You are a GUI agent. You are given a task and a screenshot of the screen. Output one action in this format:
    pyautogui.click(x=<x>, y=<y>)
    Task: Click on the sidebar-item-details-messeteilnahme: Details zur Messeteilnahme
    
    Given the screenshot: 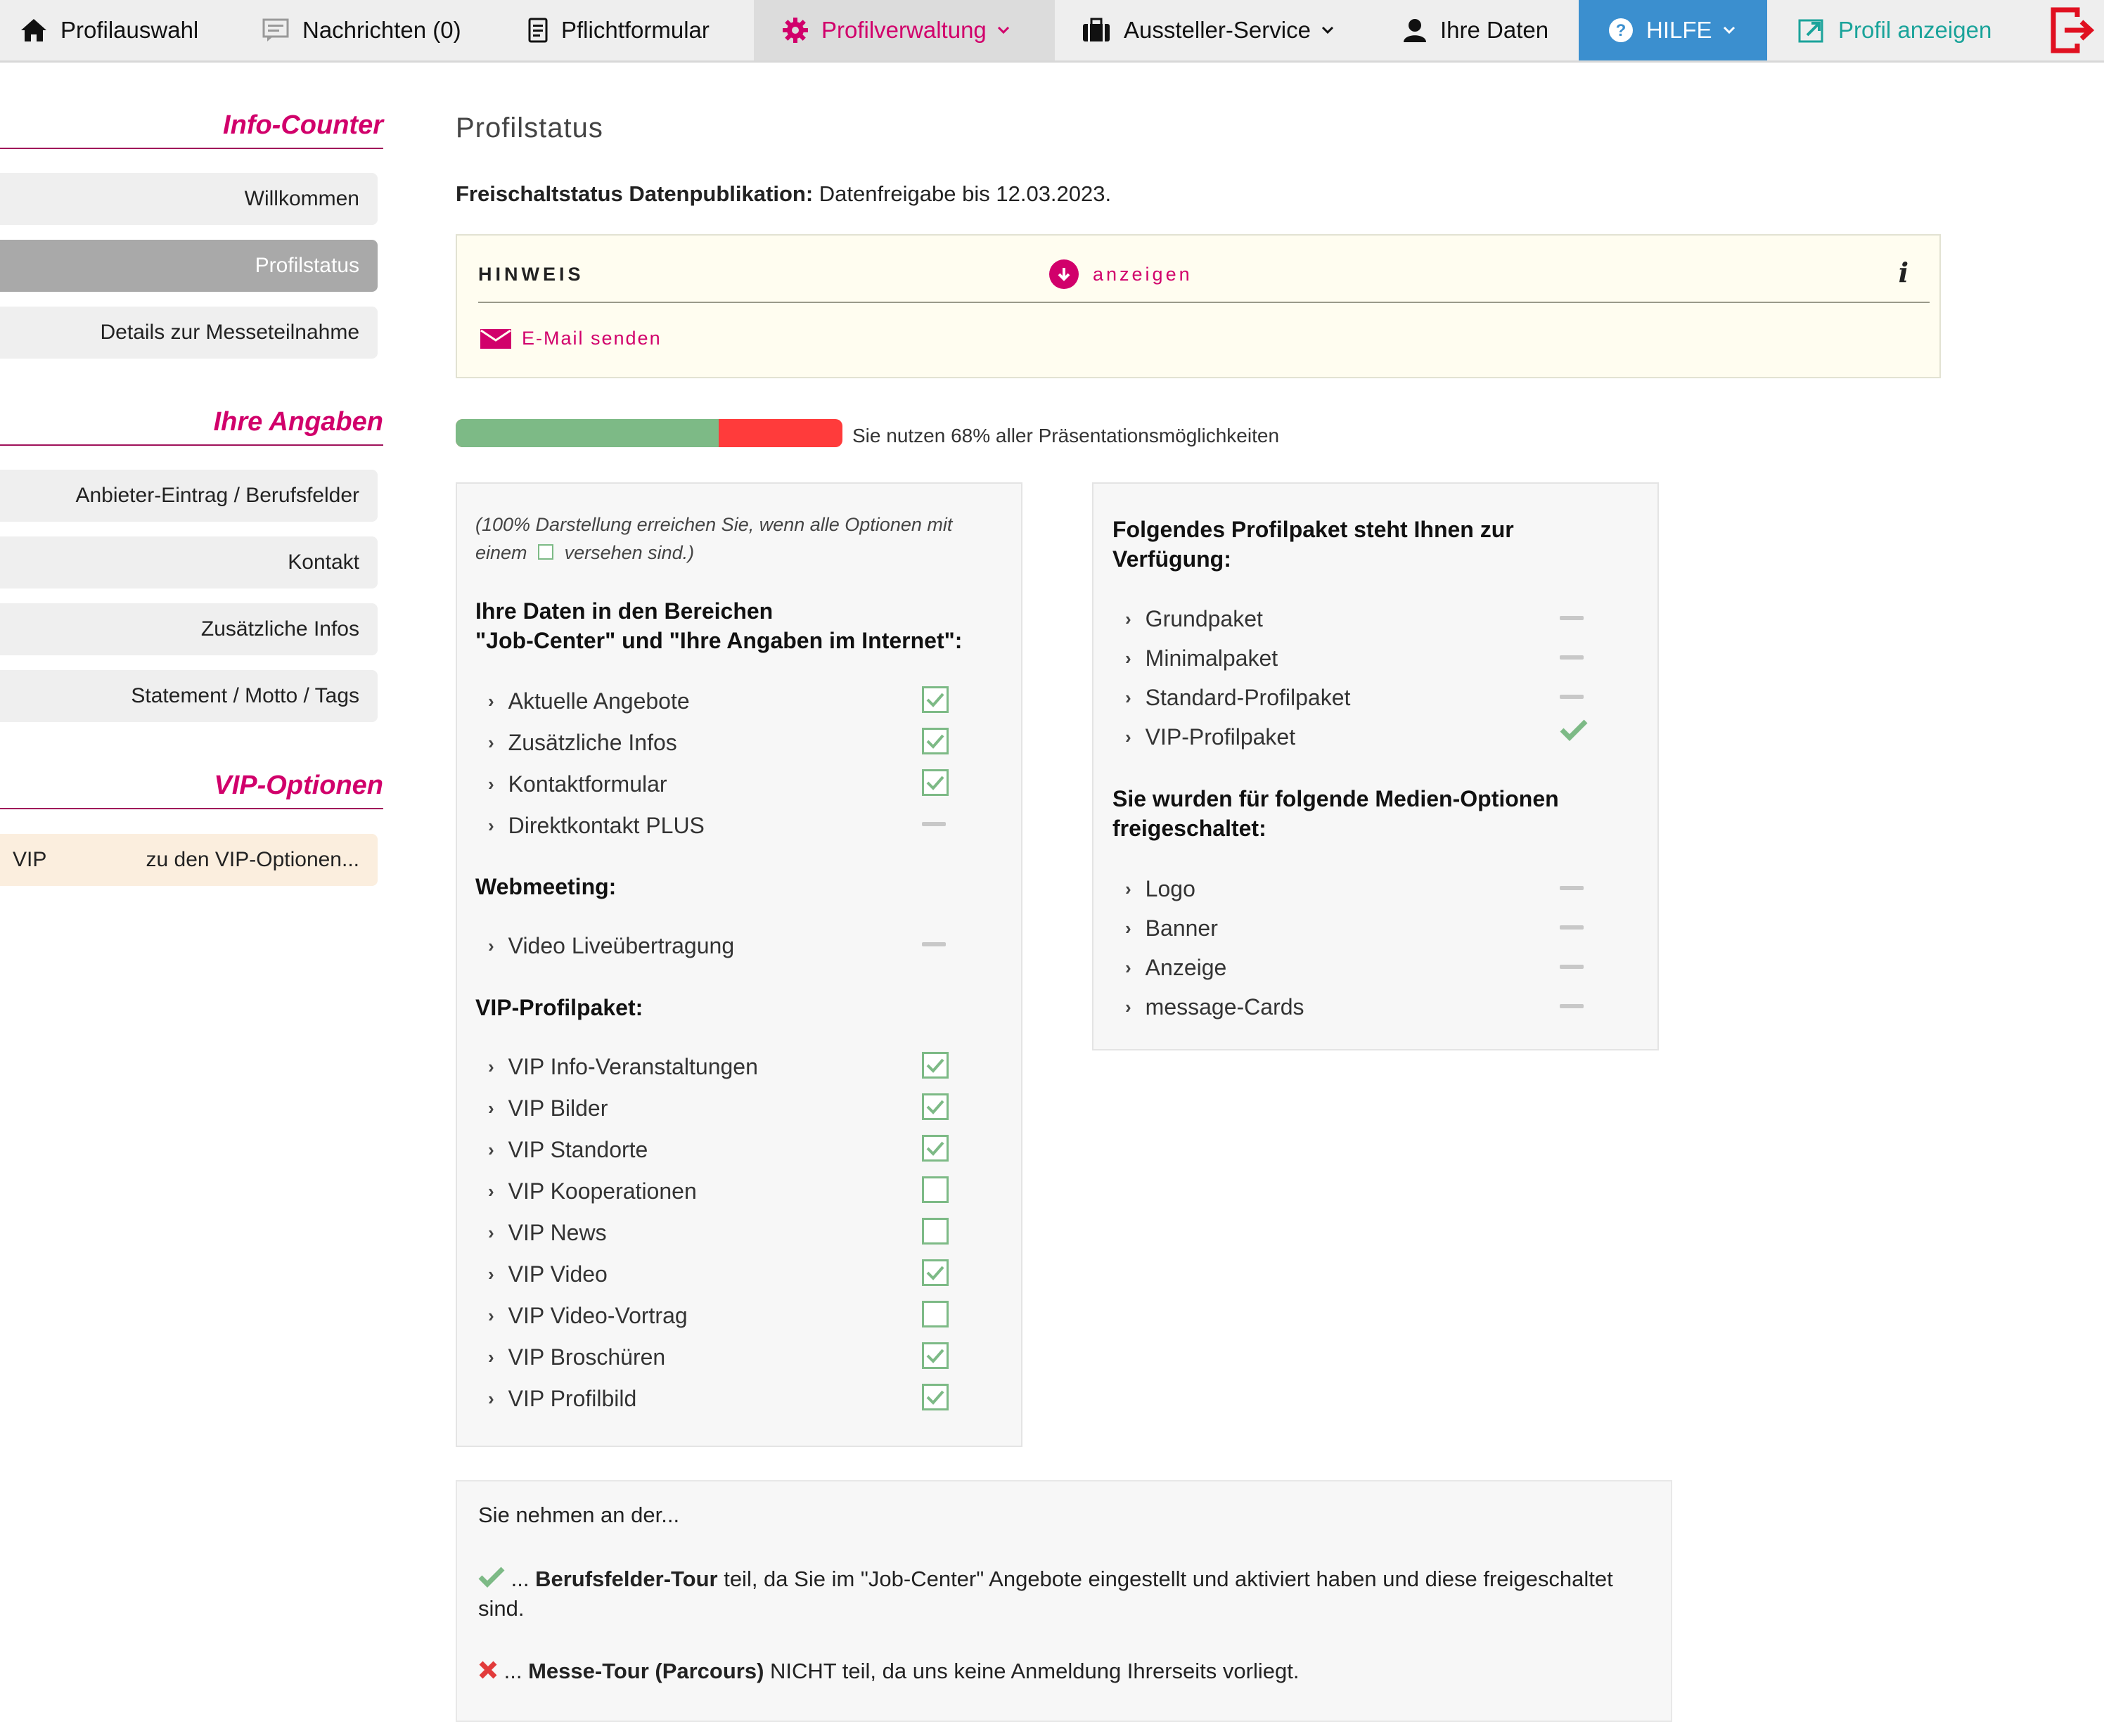 What is the action you would take?
    pyautogui.click(x=189, y=333)
    